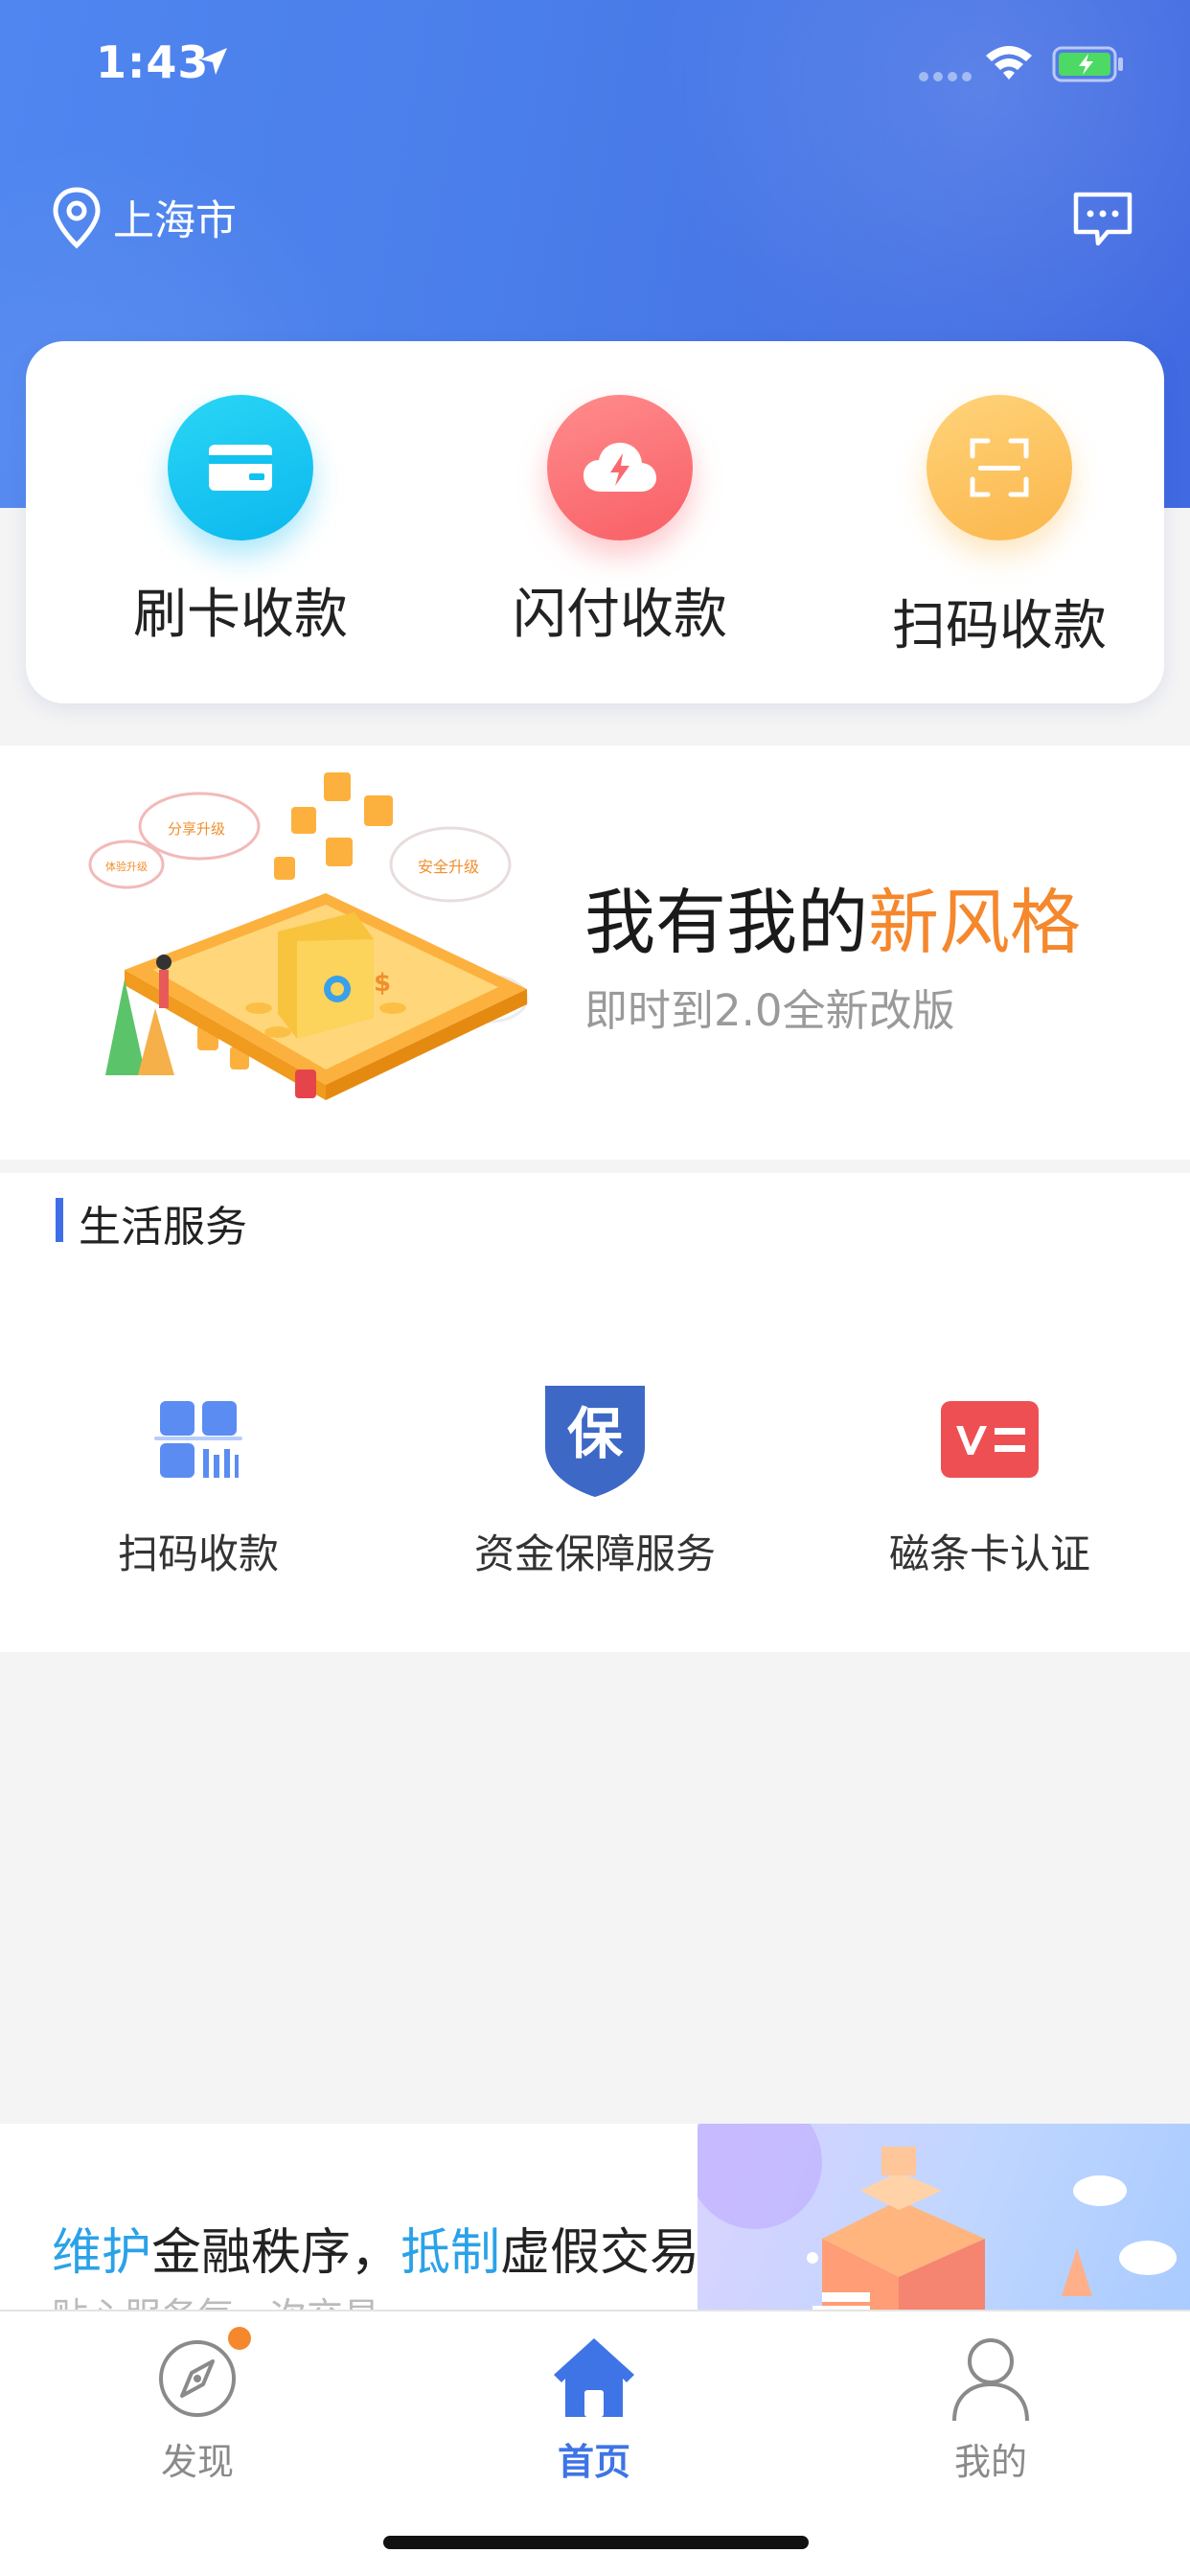 The width and height of the screenshot is (1190, 2576). Describe the element at coordinates (197, 2462) in the screenshot. I see `tab-label: 发现` at that location.